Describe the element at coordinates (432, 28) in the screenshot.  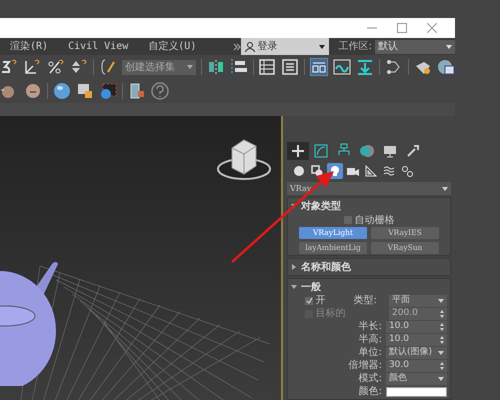
I see `close-icon` at that location.